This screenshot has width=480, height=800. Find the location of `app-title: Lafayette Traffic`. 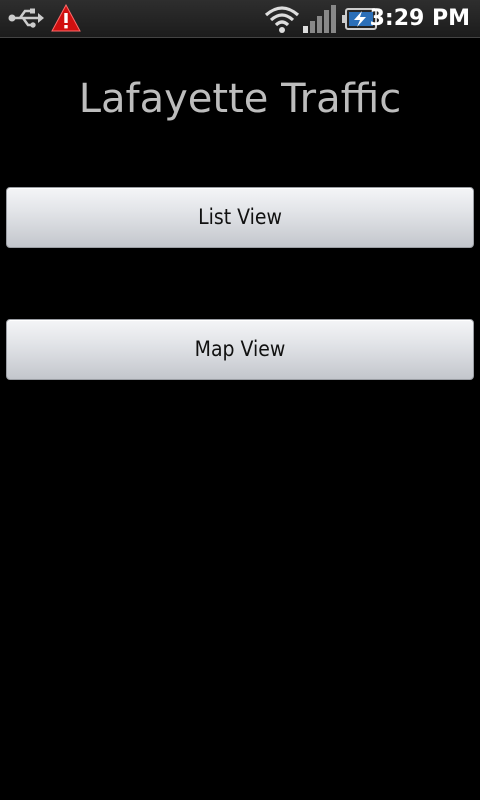

app-title: Lafayette Traffic is located at coordinates (240, 99).